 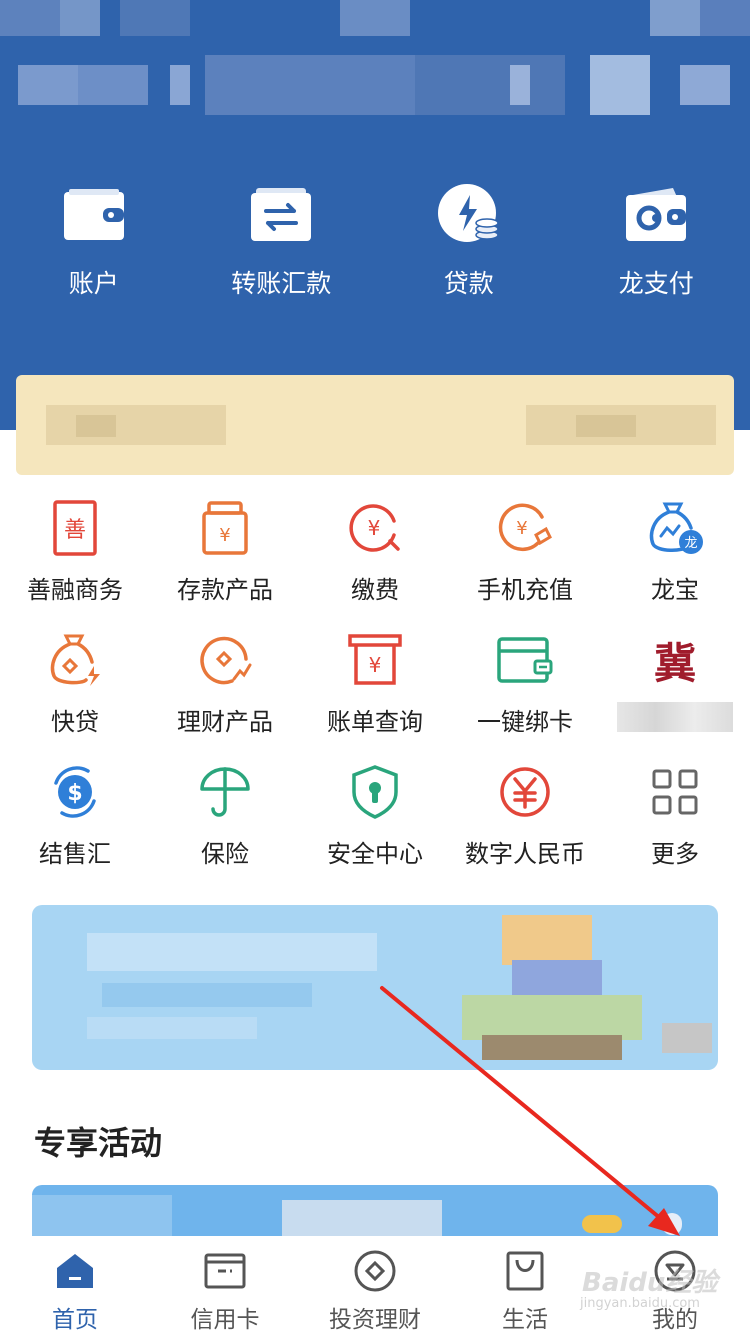 I want to click on service-label: 数字人民币, so click(x=525, y=854).